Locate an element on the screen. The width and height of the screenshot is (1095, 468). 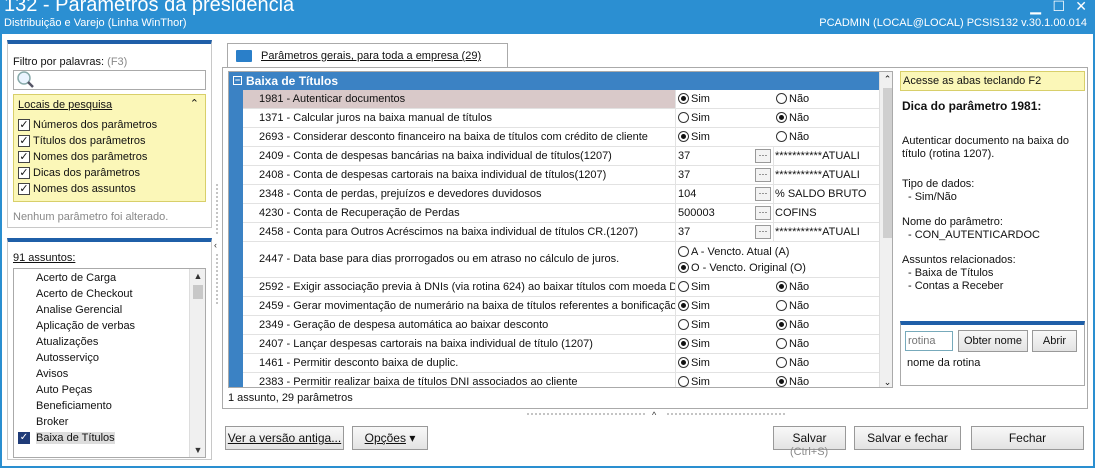
list-item: Auto Peças is located at coordinates (64, 390).